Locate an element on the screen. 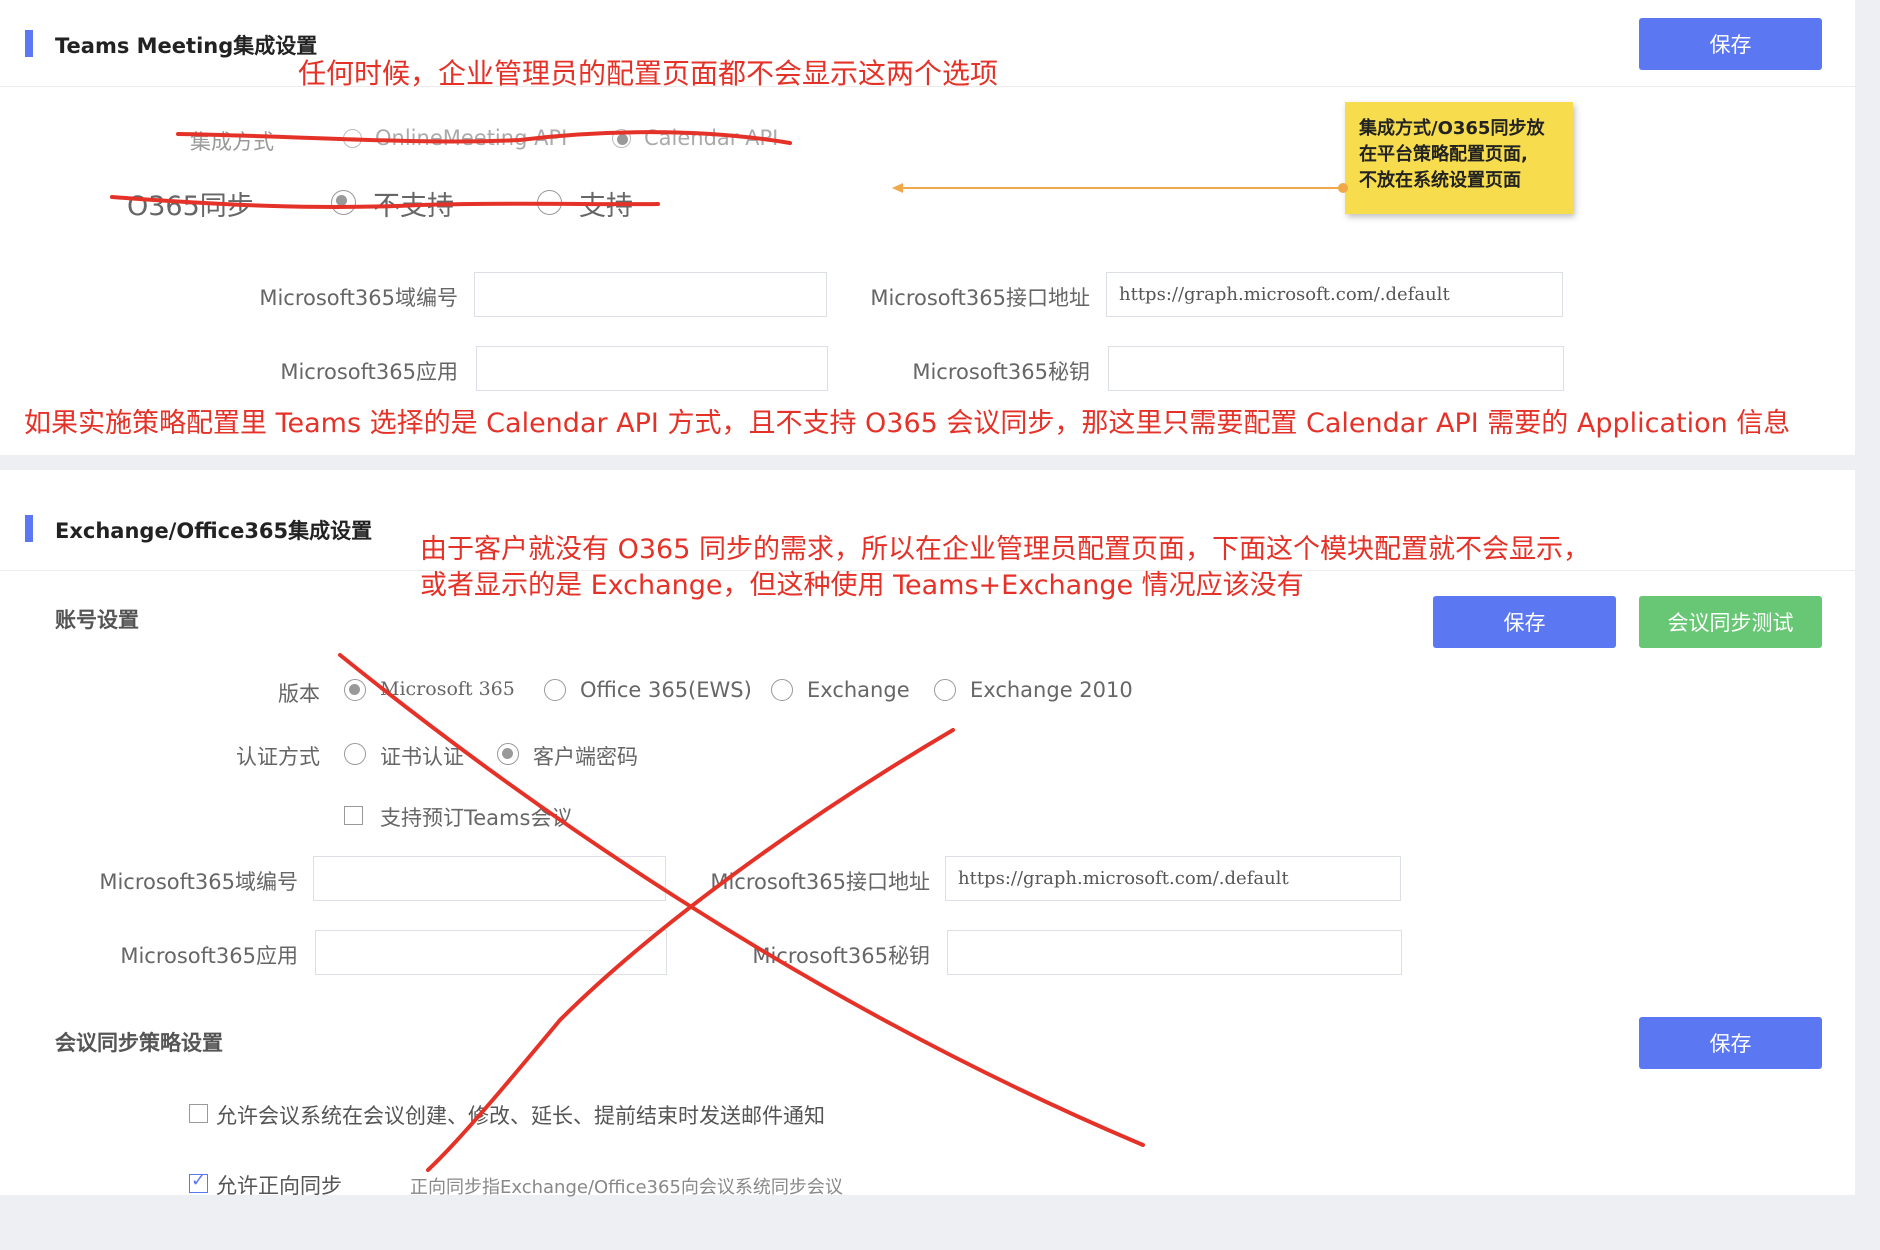 This screenshot has width=1880, height=1250. radio-auth-client-secret is located at coordinates (508, 754).